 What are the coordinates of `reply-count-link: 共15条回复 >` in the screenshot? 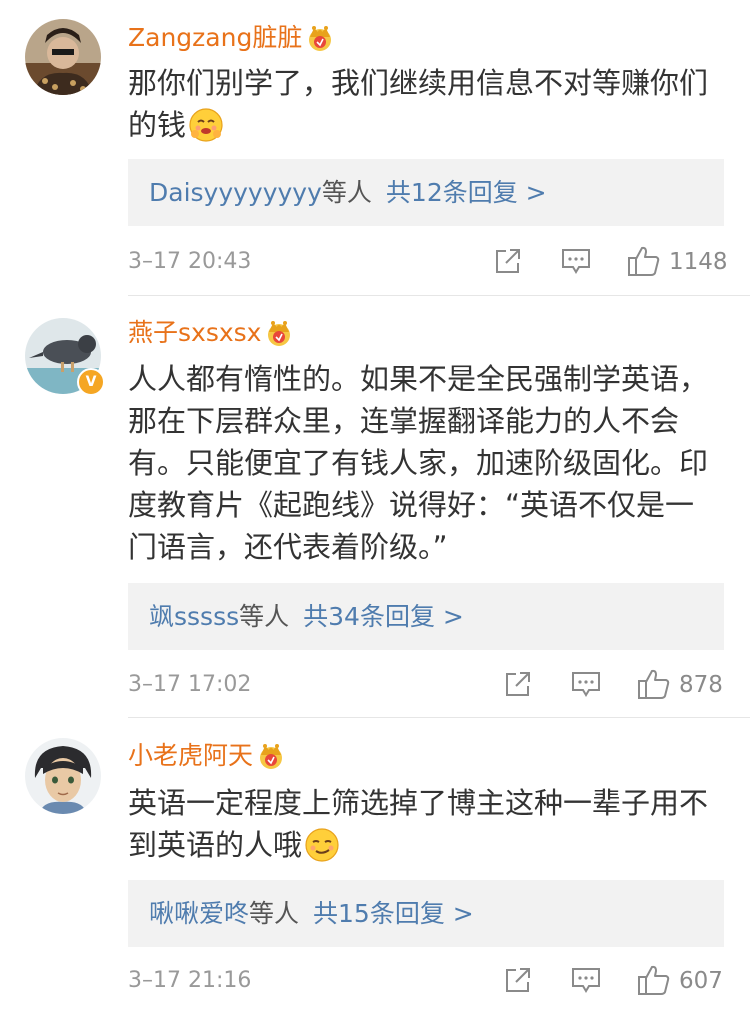 It's located at (393, 913).